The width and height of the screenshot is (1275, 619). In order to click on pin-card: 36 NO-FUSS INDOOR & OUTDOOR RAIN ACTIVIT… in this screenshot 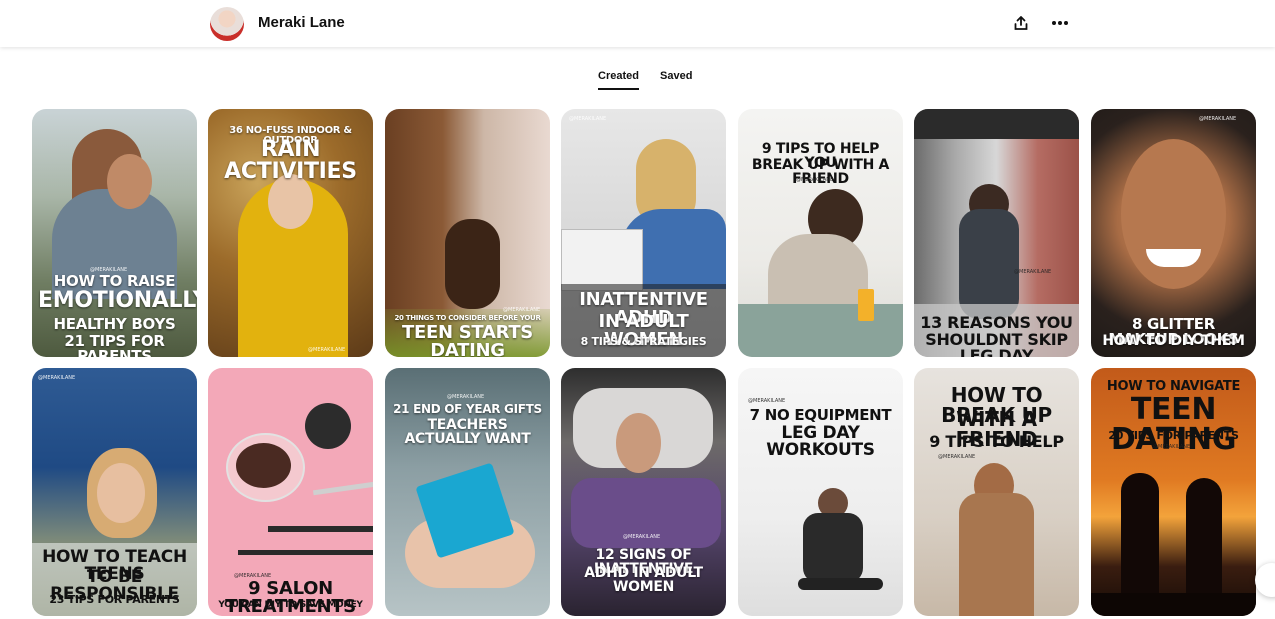, I will do `click(290, 233)`.